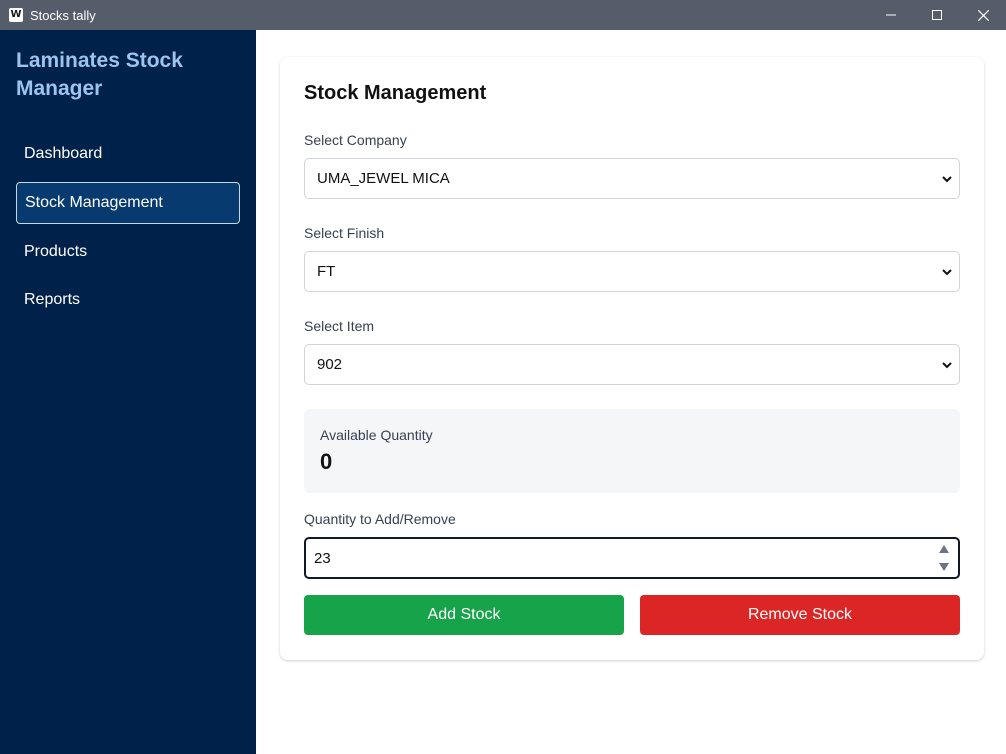 This screenshot has width=1006, height=754. I want to click on finish-label: Select Finish, so click(344, 233).